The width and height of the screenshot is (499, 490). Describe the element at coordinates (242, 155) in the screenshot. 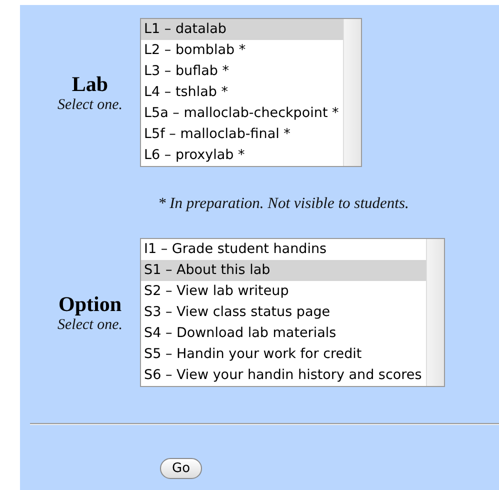

I see `list-option: L6 – proxylab *` at that location.